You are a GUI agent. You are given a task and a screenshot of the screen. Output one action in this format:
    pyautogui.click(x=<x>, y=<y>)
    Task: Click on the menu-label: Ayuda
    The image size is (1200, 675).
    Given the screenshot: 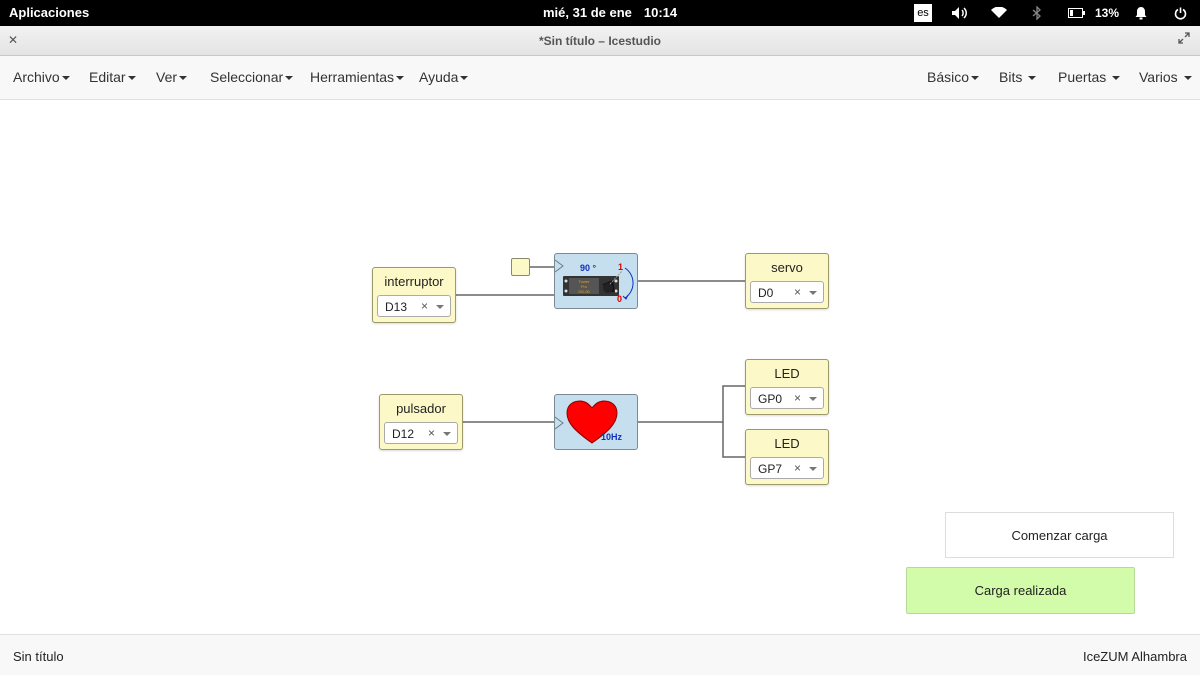 What is the action you would take?
    pyautogui.click(x=439, y=77)
    